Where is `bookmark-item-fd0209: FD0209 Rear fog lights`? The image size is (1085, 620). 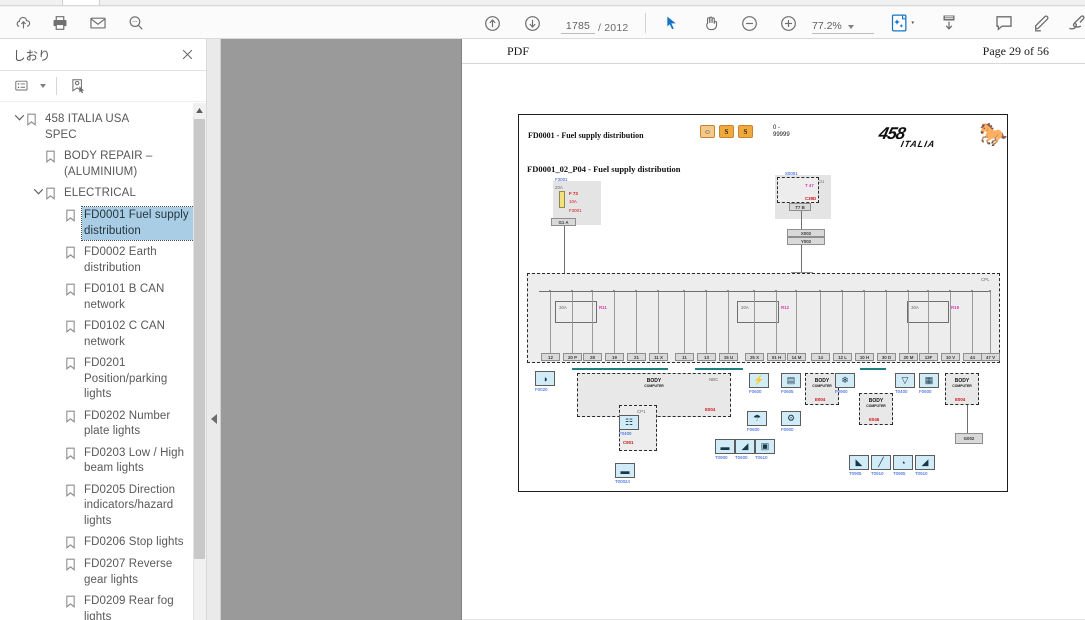
bookmark-item-fd0209: FD0209 Rear fog lights is located at coordinates (103, 605).